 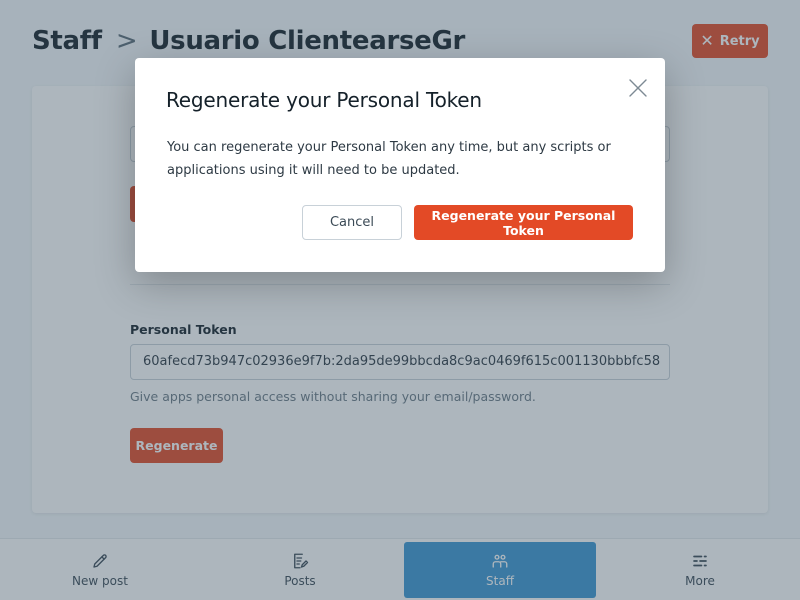 What do you see at coordinates (324, 100) in the screenshot?
I see `modal-title: Regenerate your Personal Token` at bounding box center [324, 100].